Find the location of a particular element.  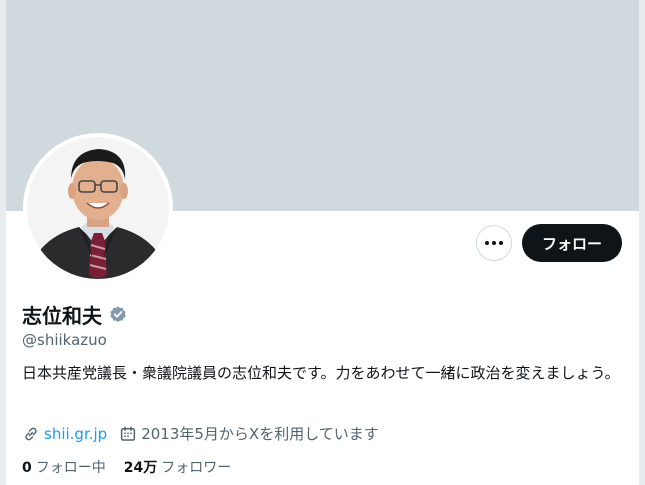

following-link: 0 フォロー中 is located at coordinates (64, 467).